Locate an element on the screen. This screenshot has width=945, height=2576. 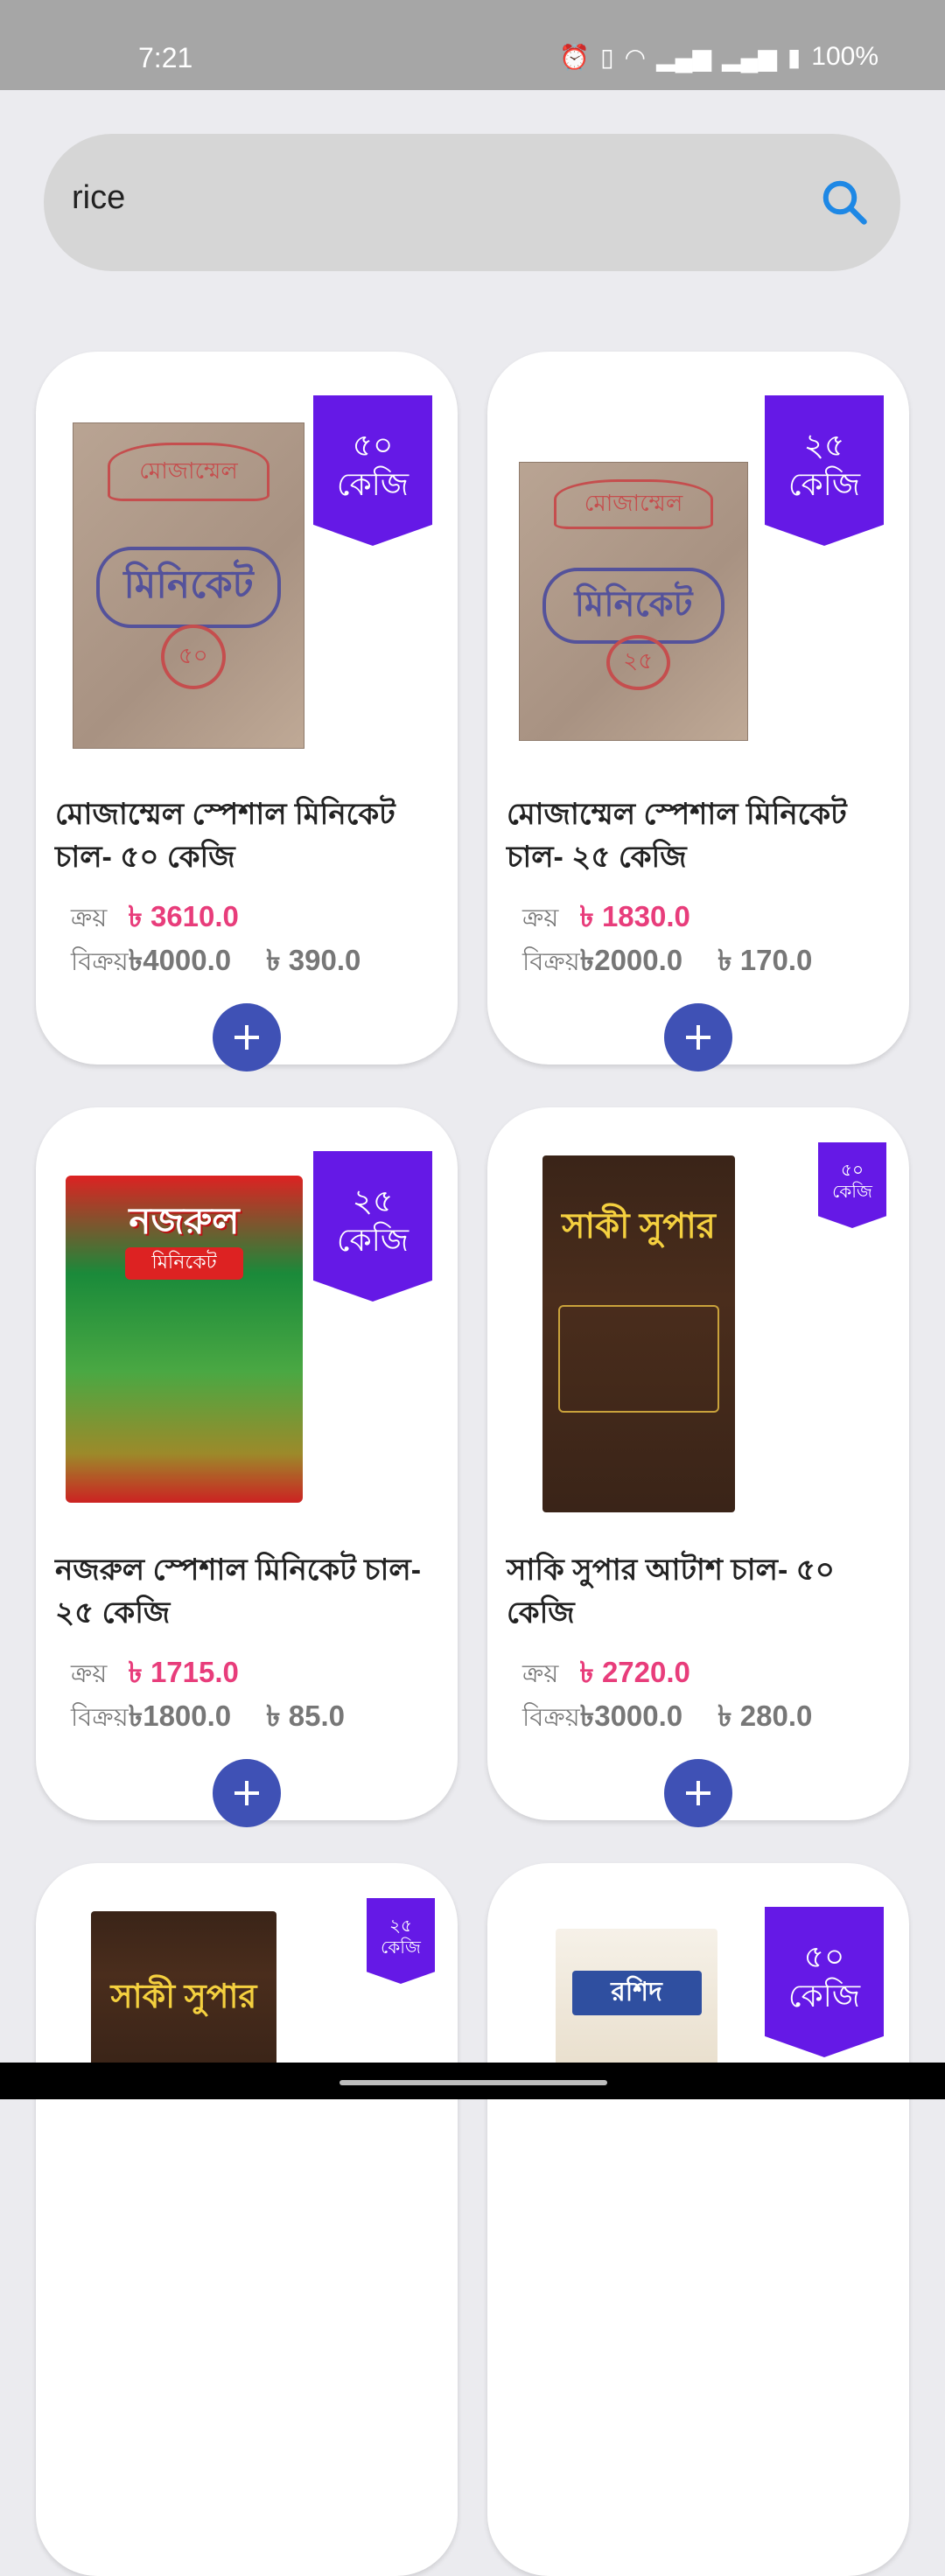
buy-price: ৳ 2720.0 is located at coordinates (634, 1672).